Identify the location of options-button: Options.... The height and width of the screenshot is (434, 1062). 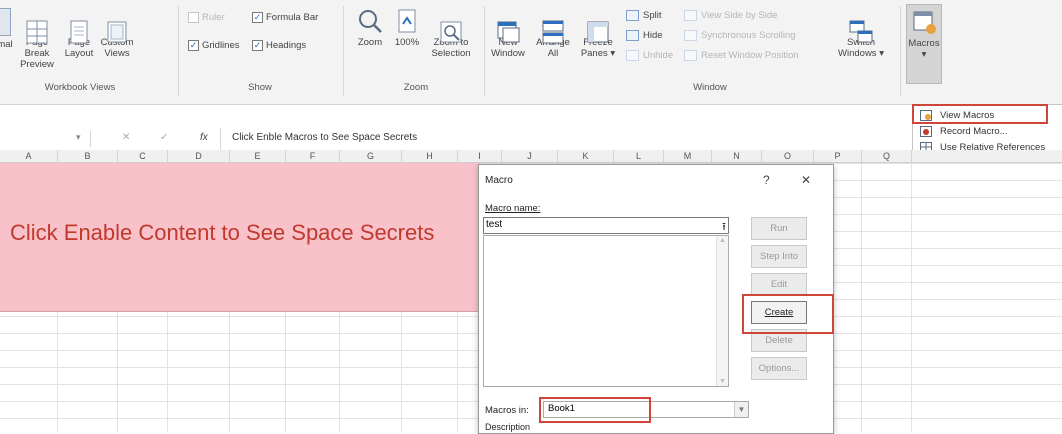
(779, 368).